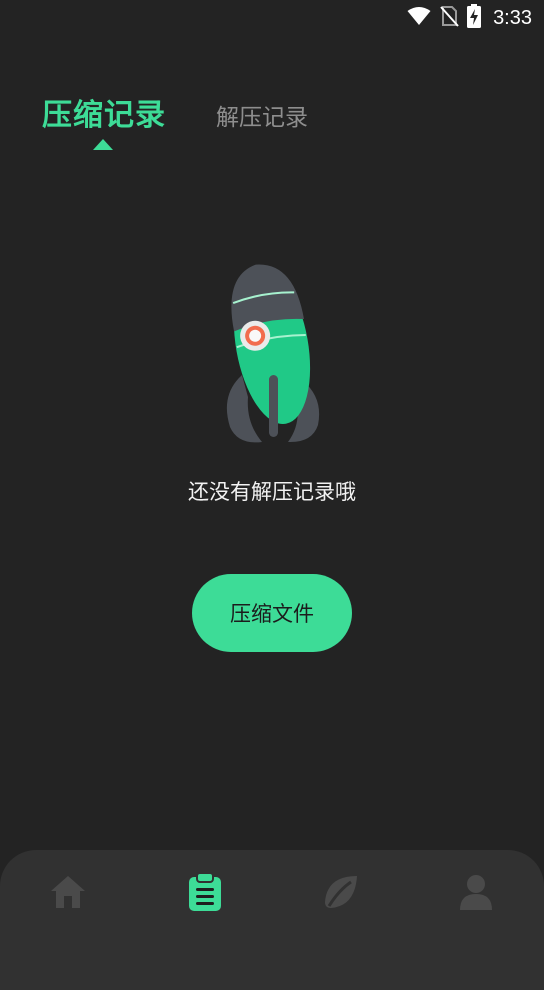 The width and height of the screenshot is (544, 990). I want to click on nav-home, so click(68, 894).